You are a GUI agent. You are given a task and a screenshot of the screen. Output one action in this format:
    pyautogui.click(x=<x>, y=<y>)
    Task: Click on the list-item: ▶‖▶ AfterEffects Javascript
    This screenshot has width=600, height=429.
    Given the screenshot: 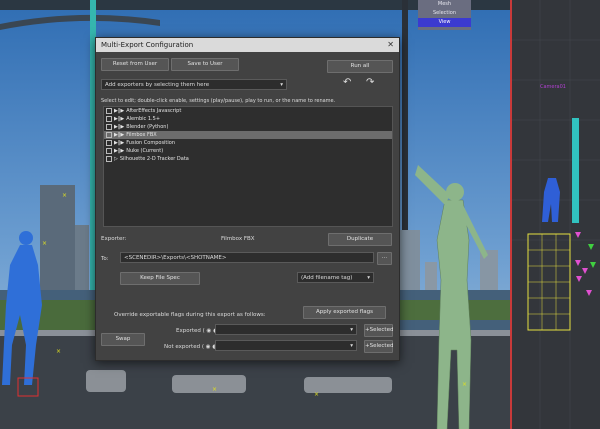 What is the action you would take?
    pyautogui.click(x=248, y=111)
    